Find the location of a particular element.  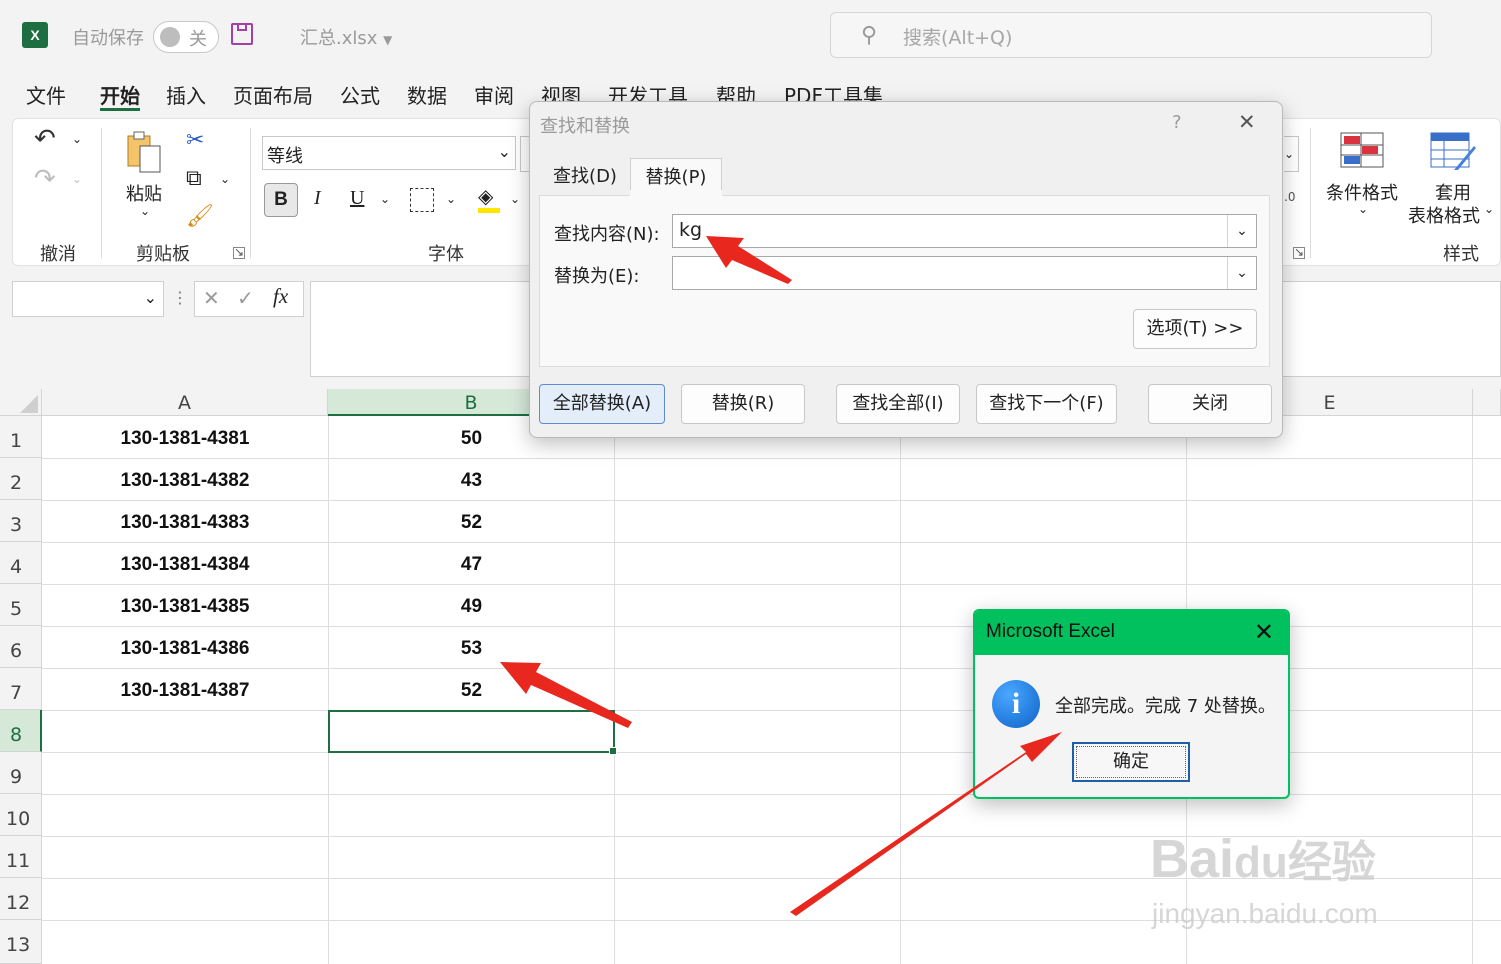

arrow-to-message is located at coordinates (926, 824).